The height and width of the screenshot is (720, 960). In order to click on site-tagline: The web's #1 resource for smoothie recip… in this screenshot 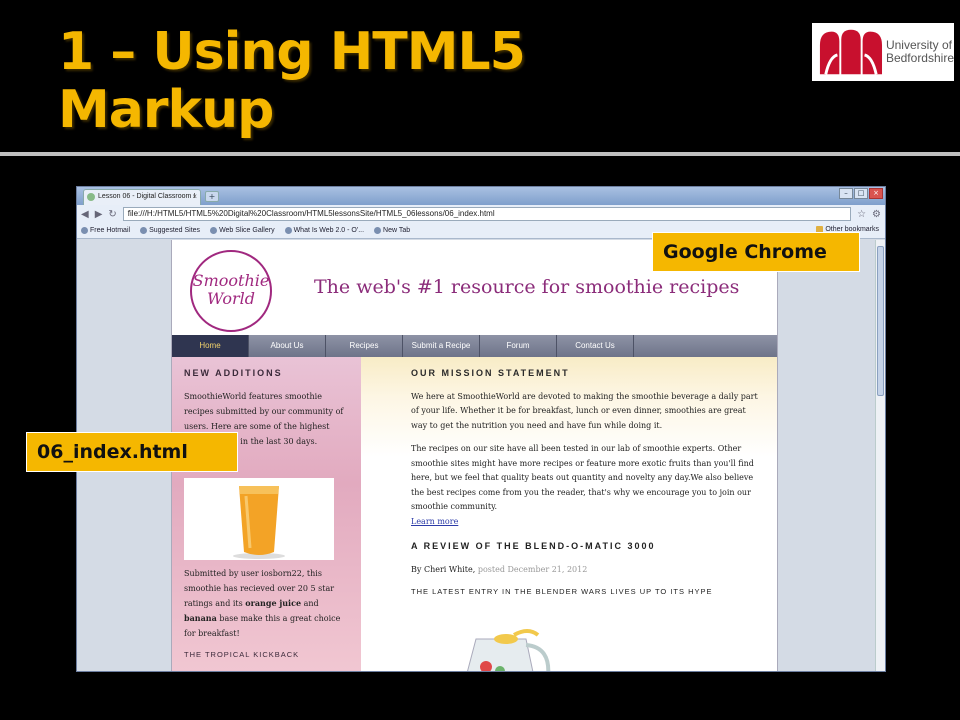, I will do `click(527, 287)`.